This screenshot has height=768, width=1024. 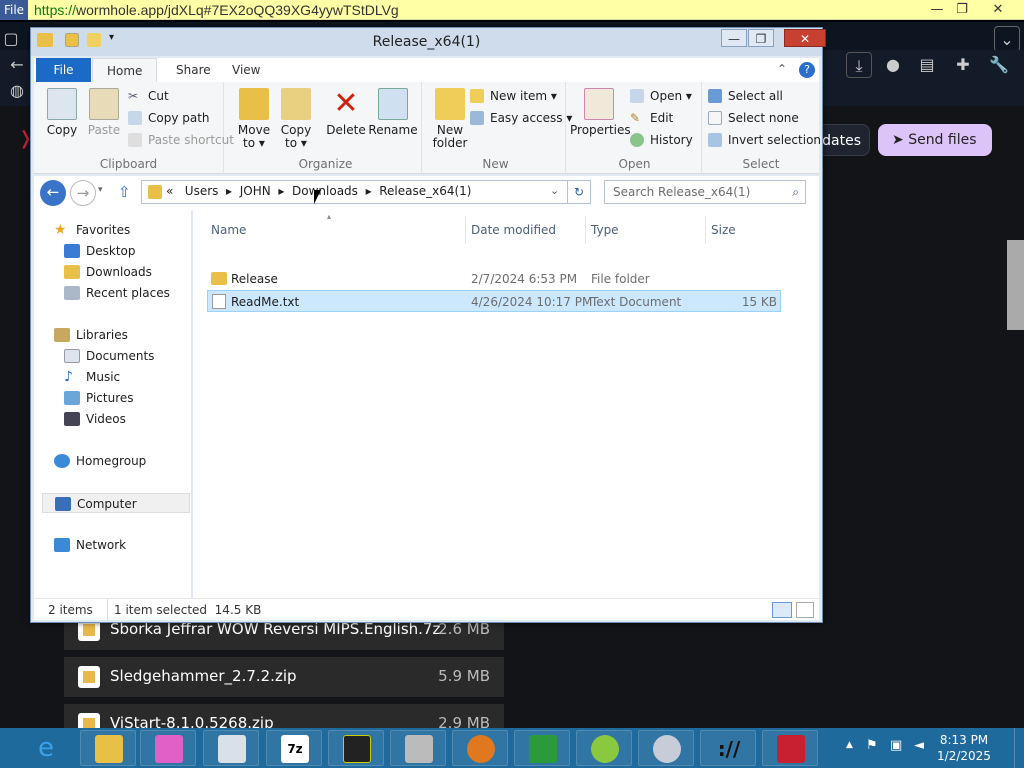 I want to click on download-icon: ⤓, so click(x=859, y=65).